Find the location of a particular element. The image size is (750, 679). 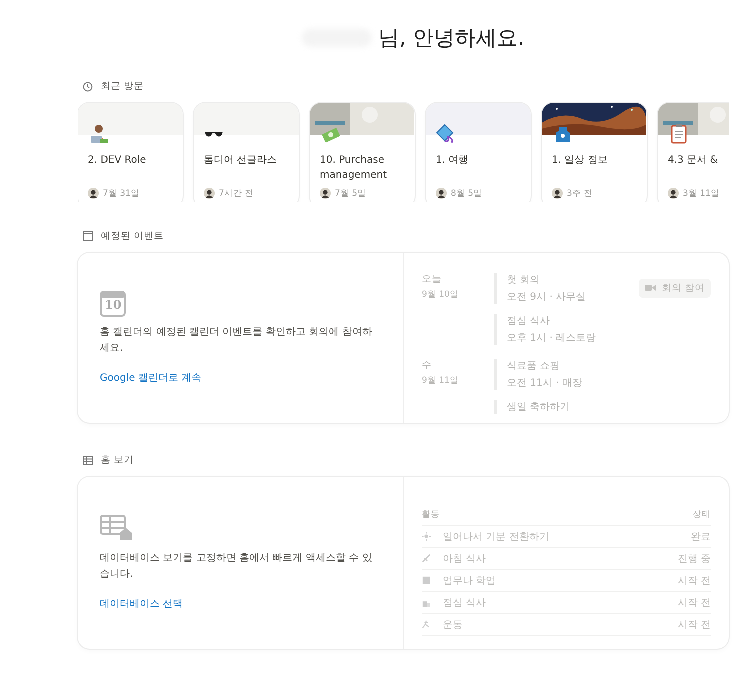

page-title: 2. DEV Role is located at coordinates (118, 161).